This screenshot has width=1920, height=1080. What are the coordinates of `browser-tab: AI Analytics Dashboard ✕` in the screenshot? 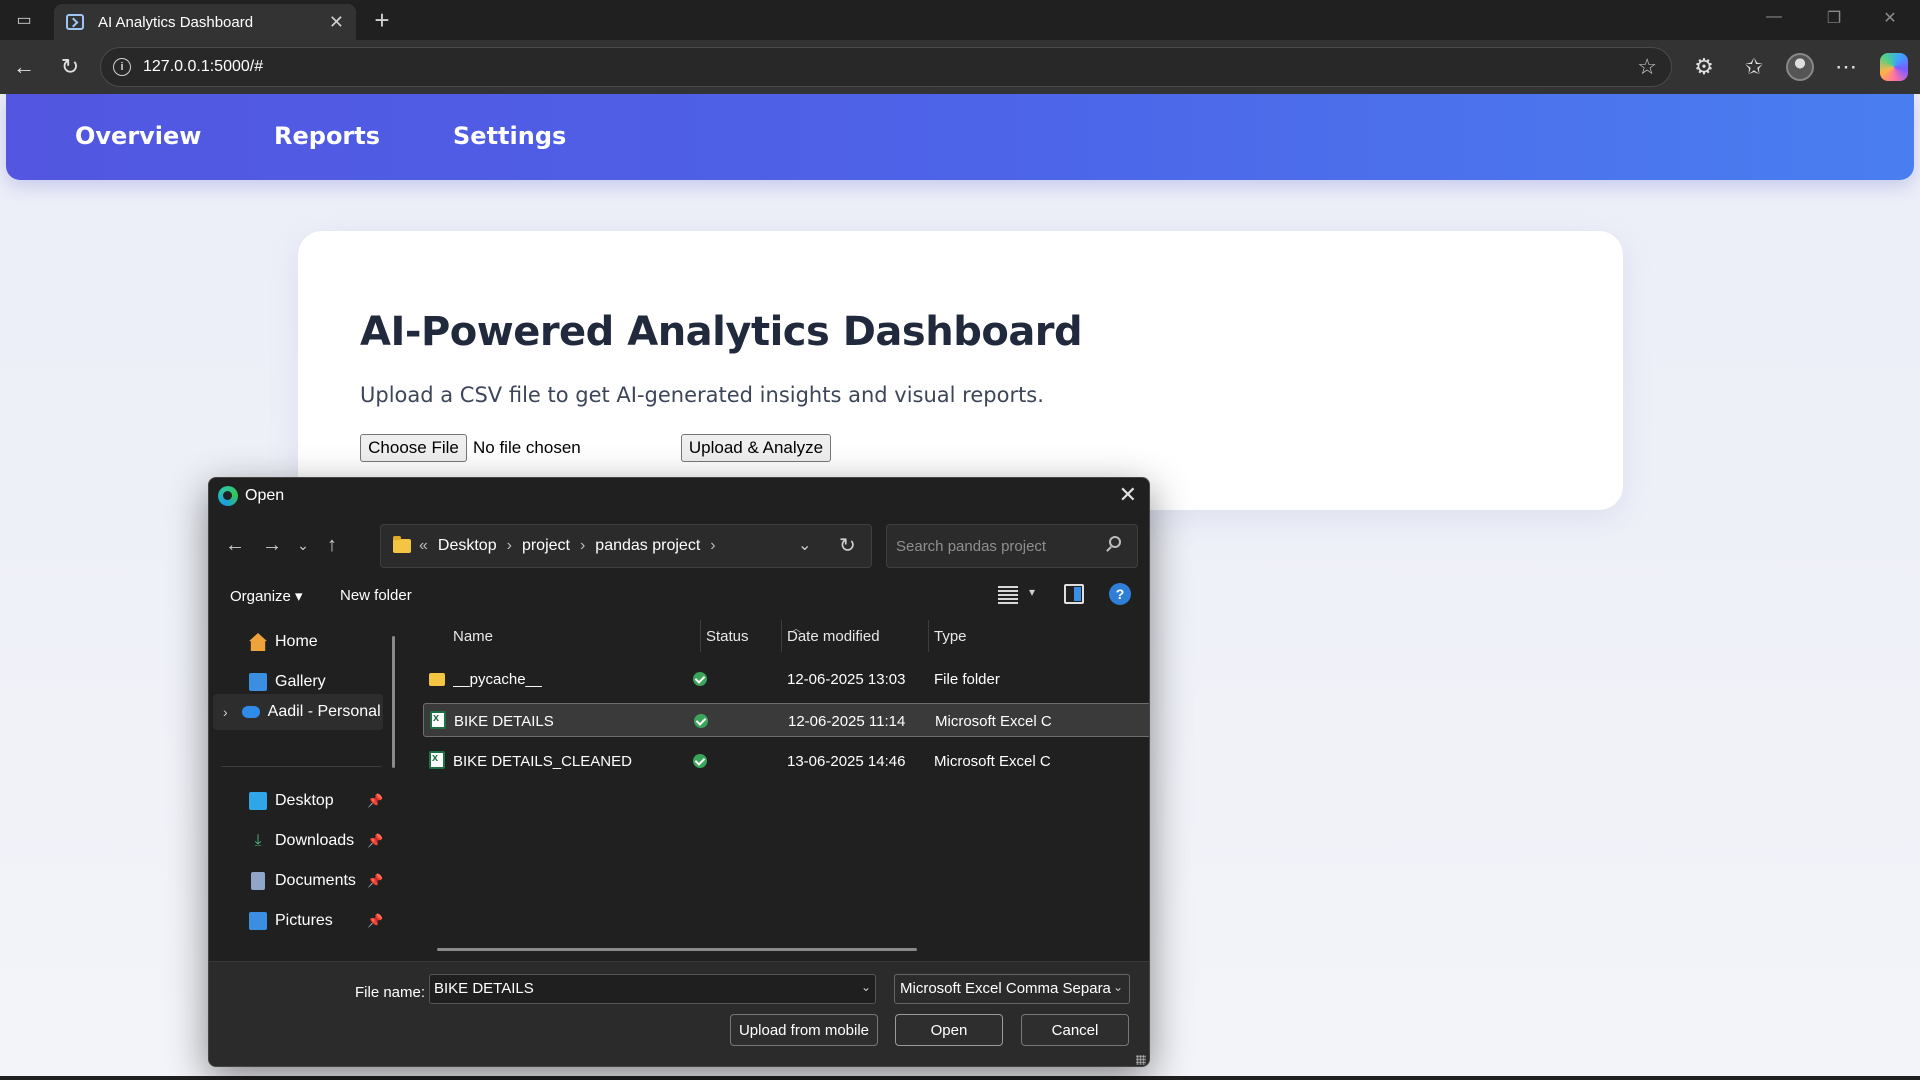 It's located at (205, 22).